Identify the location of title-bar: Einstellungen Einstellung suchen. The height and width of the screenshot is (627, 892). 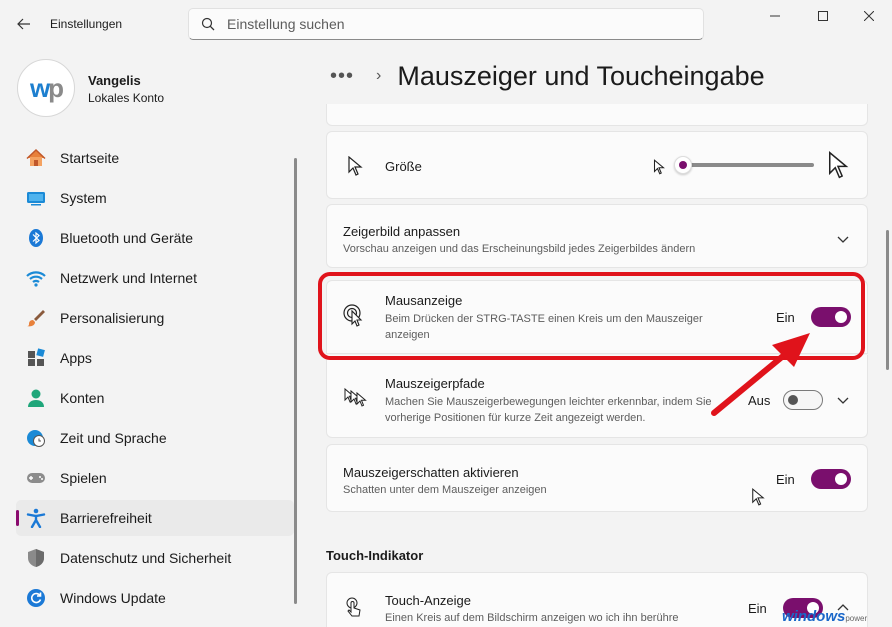
(446, 24).